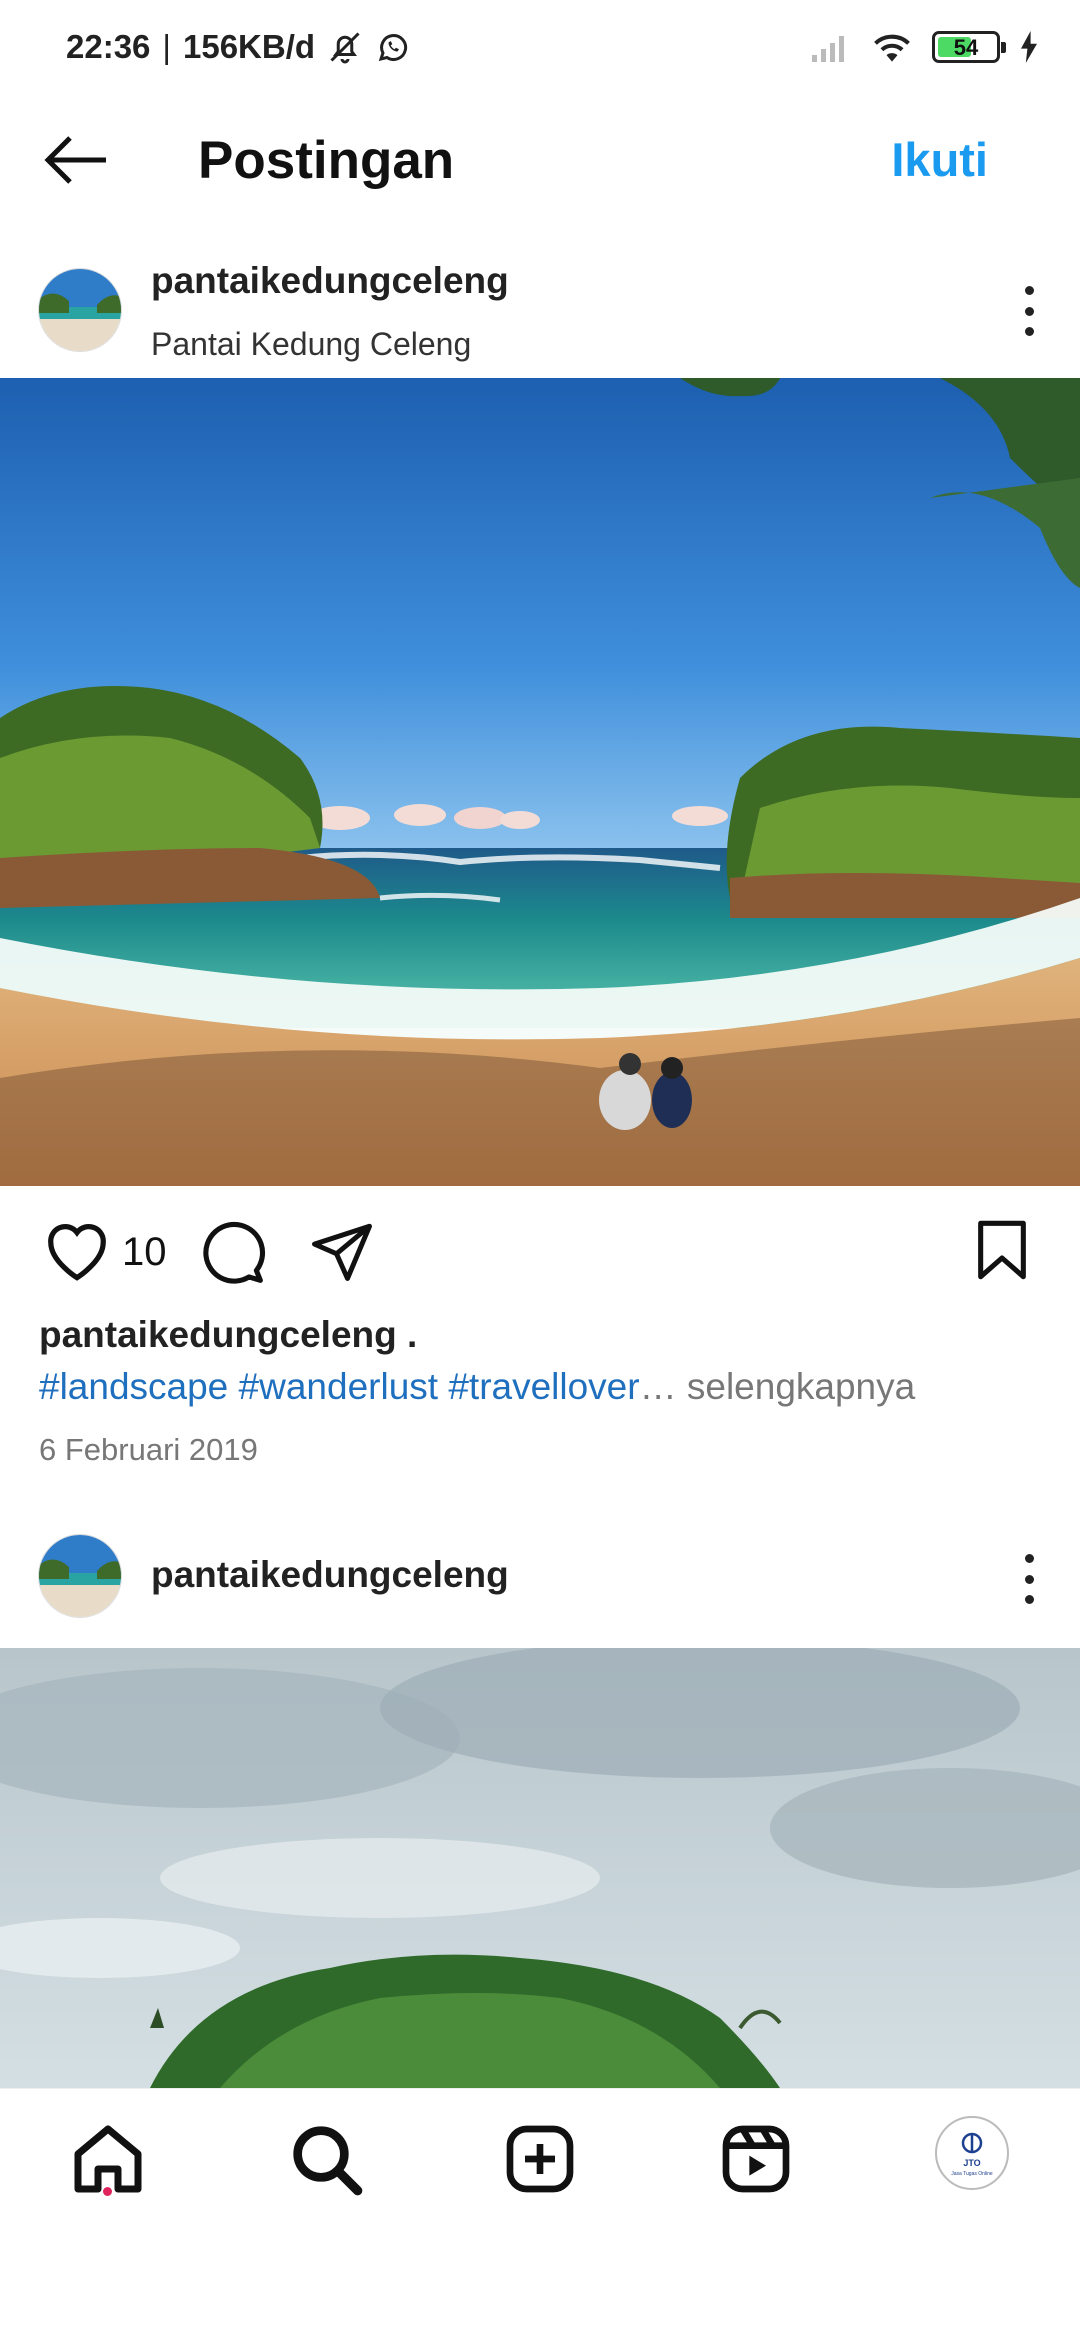 The height and width of the screenshot is (2340, 1080). What do you see at coordinates (972, 2174) in the screenshot?
I see `svg-text: Jasa Tugas Online` at bounding box center [972, 2174].